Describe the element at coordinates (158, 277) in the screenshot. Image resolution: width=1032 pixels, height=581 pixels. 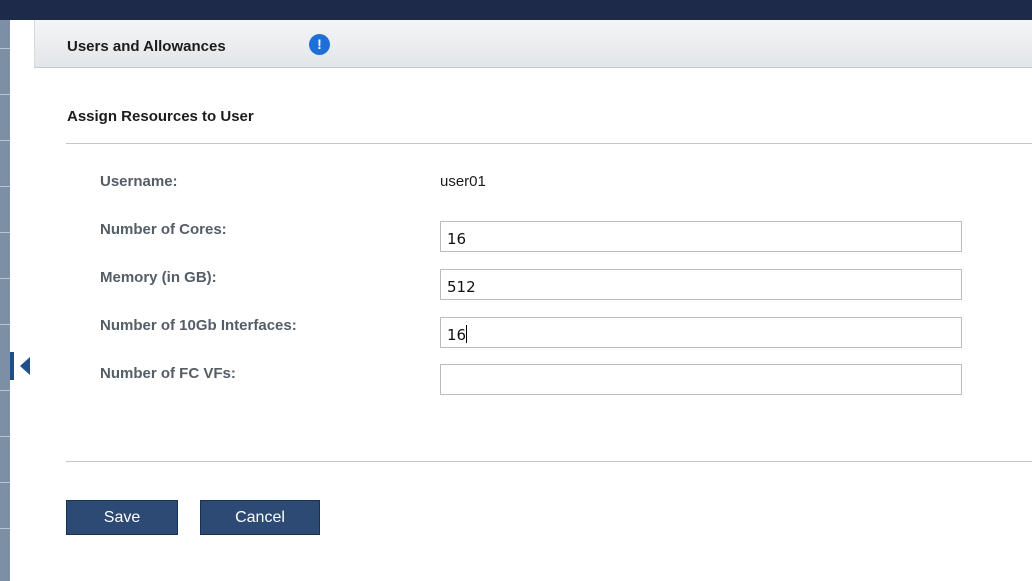
I see `memory-label: Memory (in GB):` at that location.